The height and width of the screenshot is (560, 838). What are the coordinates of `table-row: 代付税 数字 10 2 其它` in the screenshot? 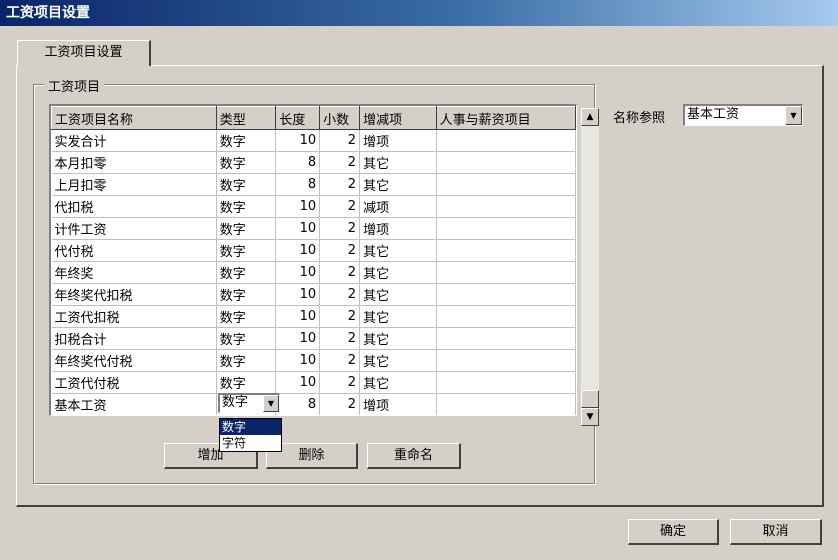 It's located at (313, 250).